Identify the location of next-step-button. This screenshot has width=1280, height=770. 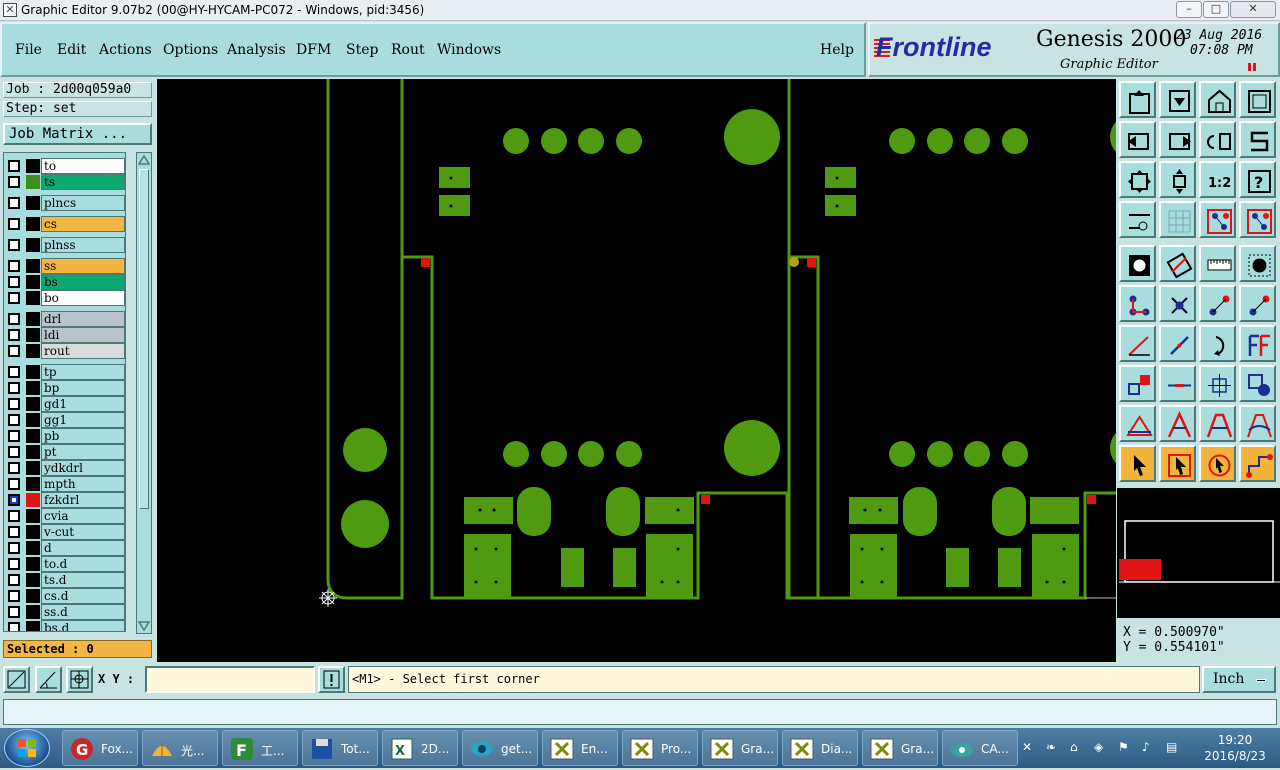
(1177, 139).